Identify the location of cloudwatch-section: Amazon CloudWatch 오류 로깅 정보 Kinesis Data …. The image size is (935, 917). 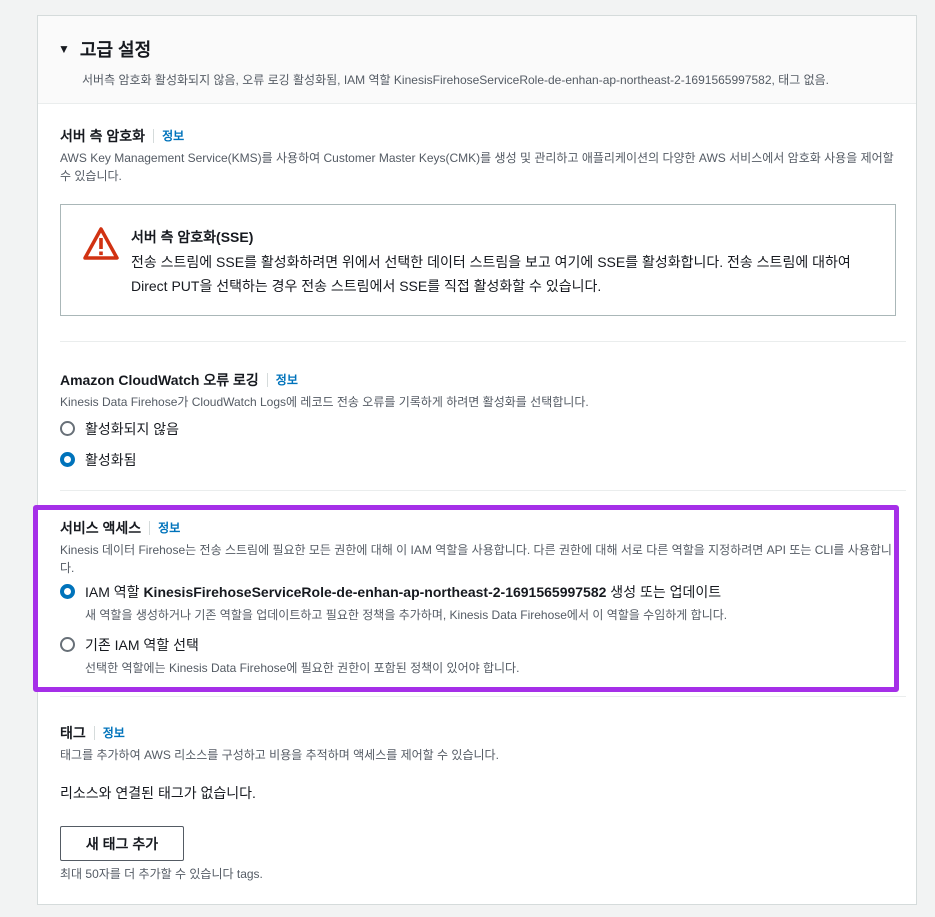
(478, 420).